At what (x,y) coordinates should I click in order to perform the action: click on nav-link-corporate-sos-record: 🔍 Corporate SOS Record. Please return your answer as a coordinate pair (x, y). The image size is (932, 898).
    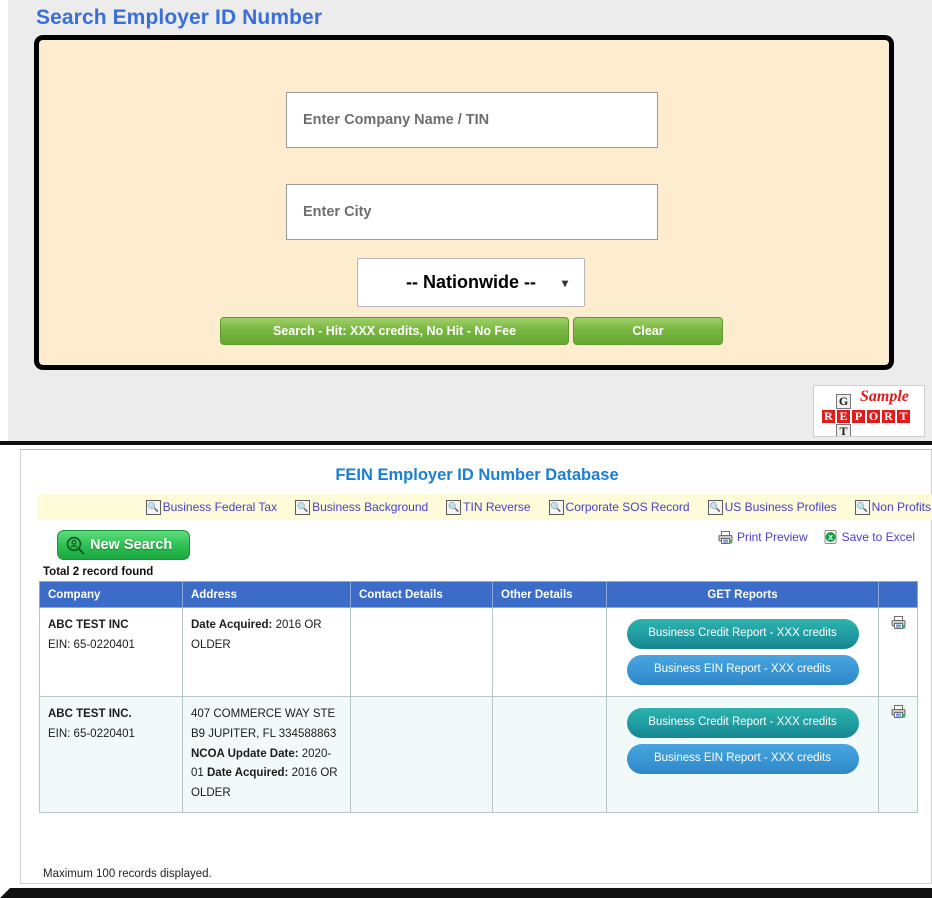
    Looking at the image, I should click on (619, 507).